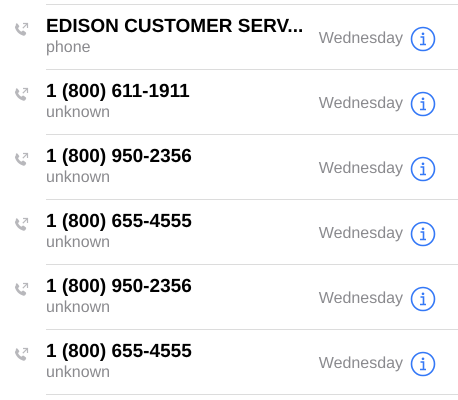 The height and width of the screenshot is (400, 458). Describe the element at coordinates (118, 91) in the screenshot. I see `caller-name: 1 (800) 611-1911` at that location.